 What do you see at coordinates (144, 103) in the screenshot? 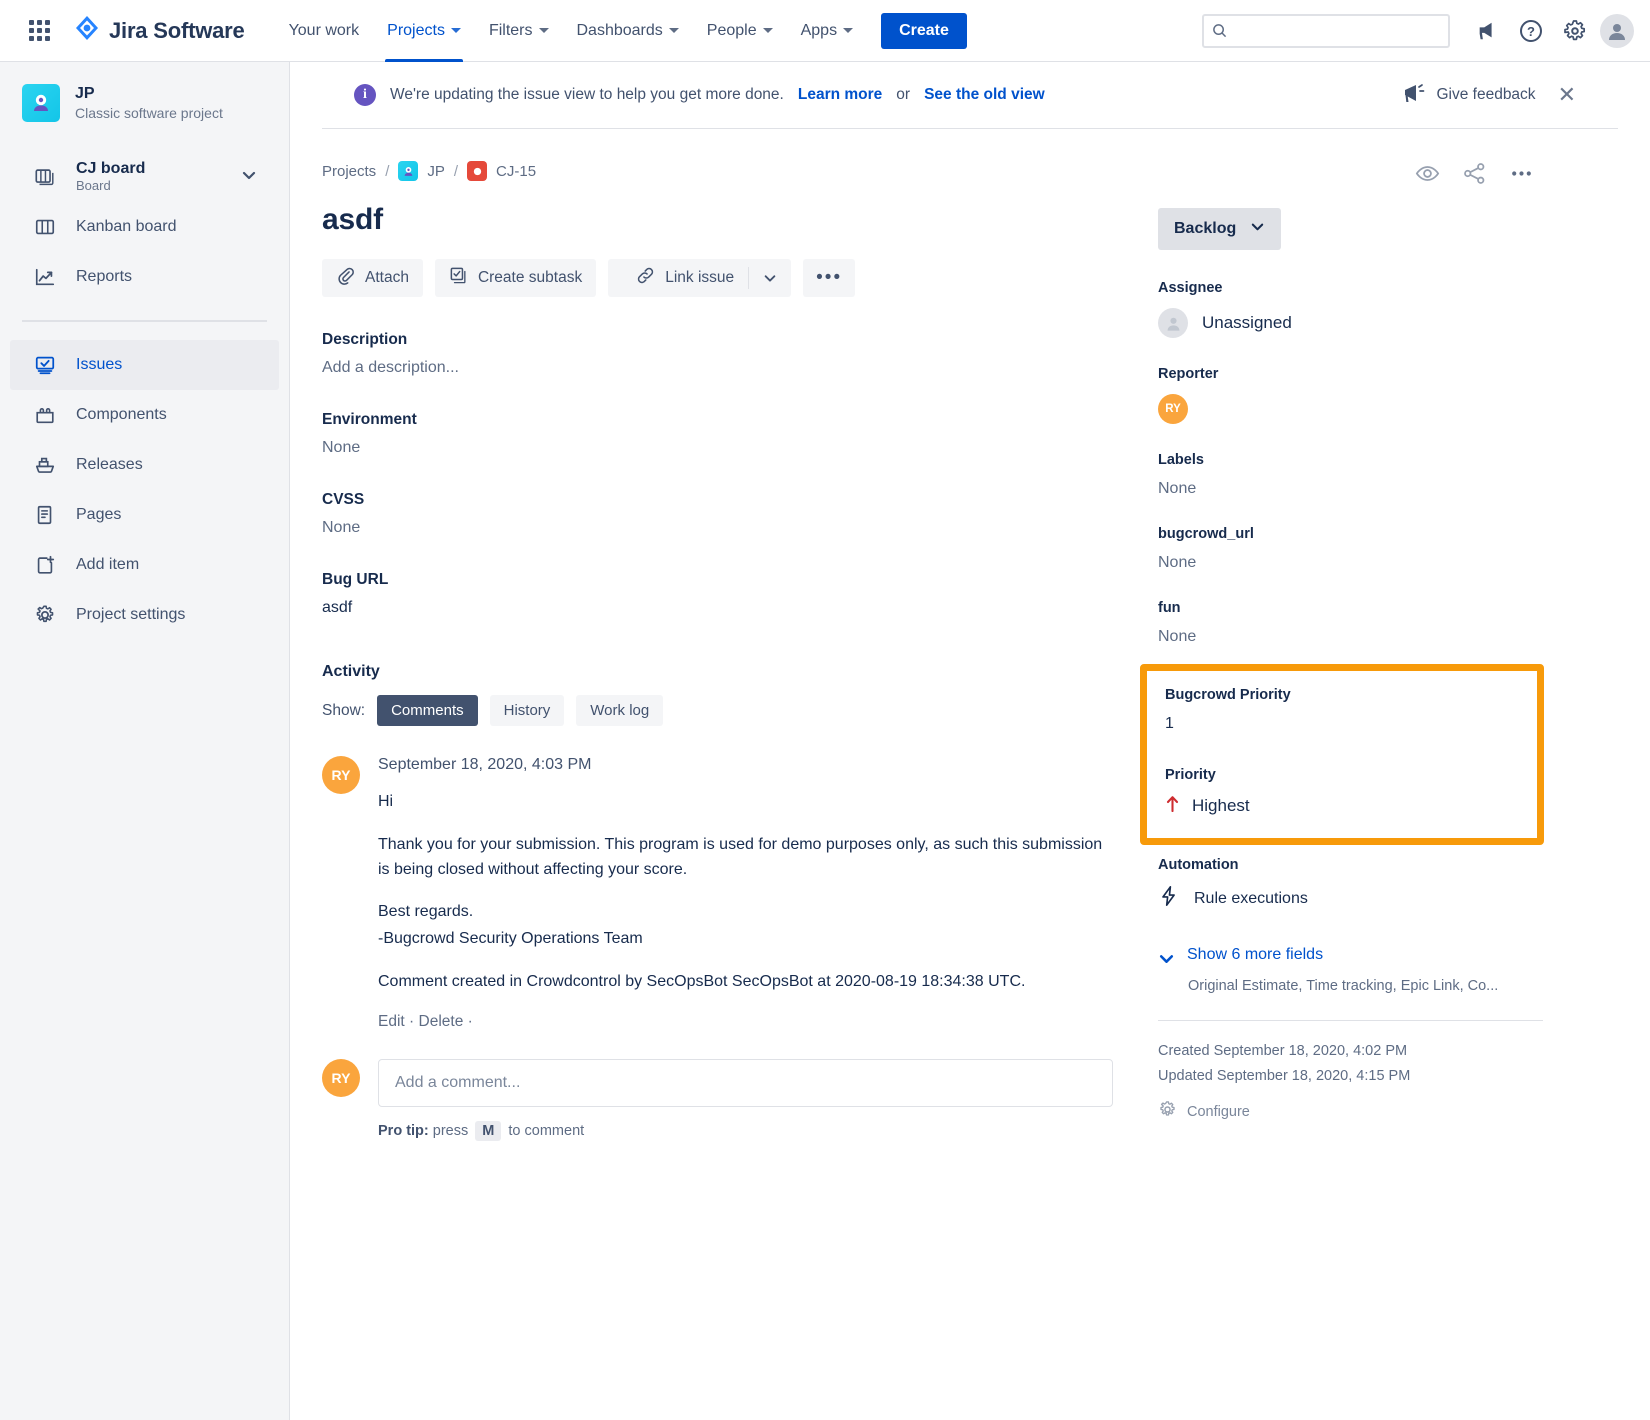
I see `sidebar-project-header: JP Classic software project` at bounding box center [144, 103].